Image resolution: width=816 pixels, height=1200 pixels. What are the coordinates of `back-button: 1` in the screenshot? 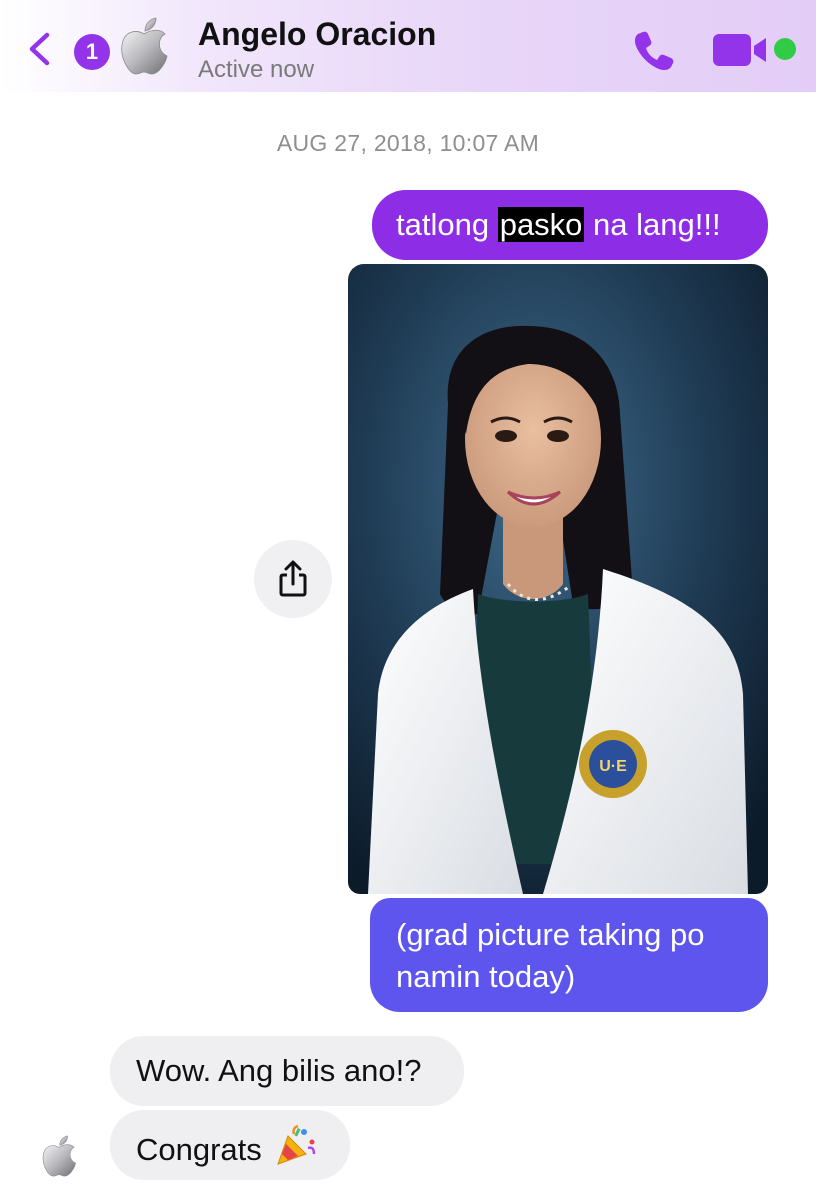 It's located at (66, 48).